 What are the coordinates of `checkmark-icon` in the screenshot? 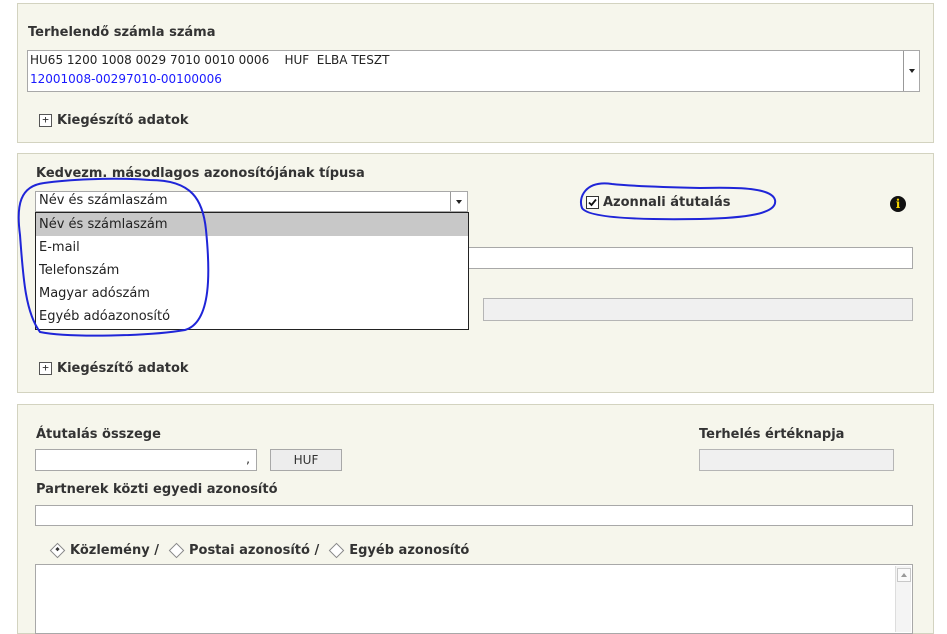 It's located at (592, 202).